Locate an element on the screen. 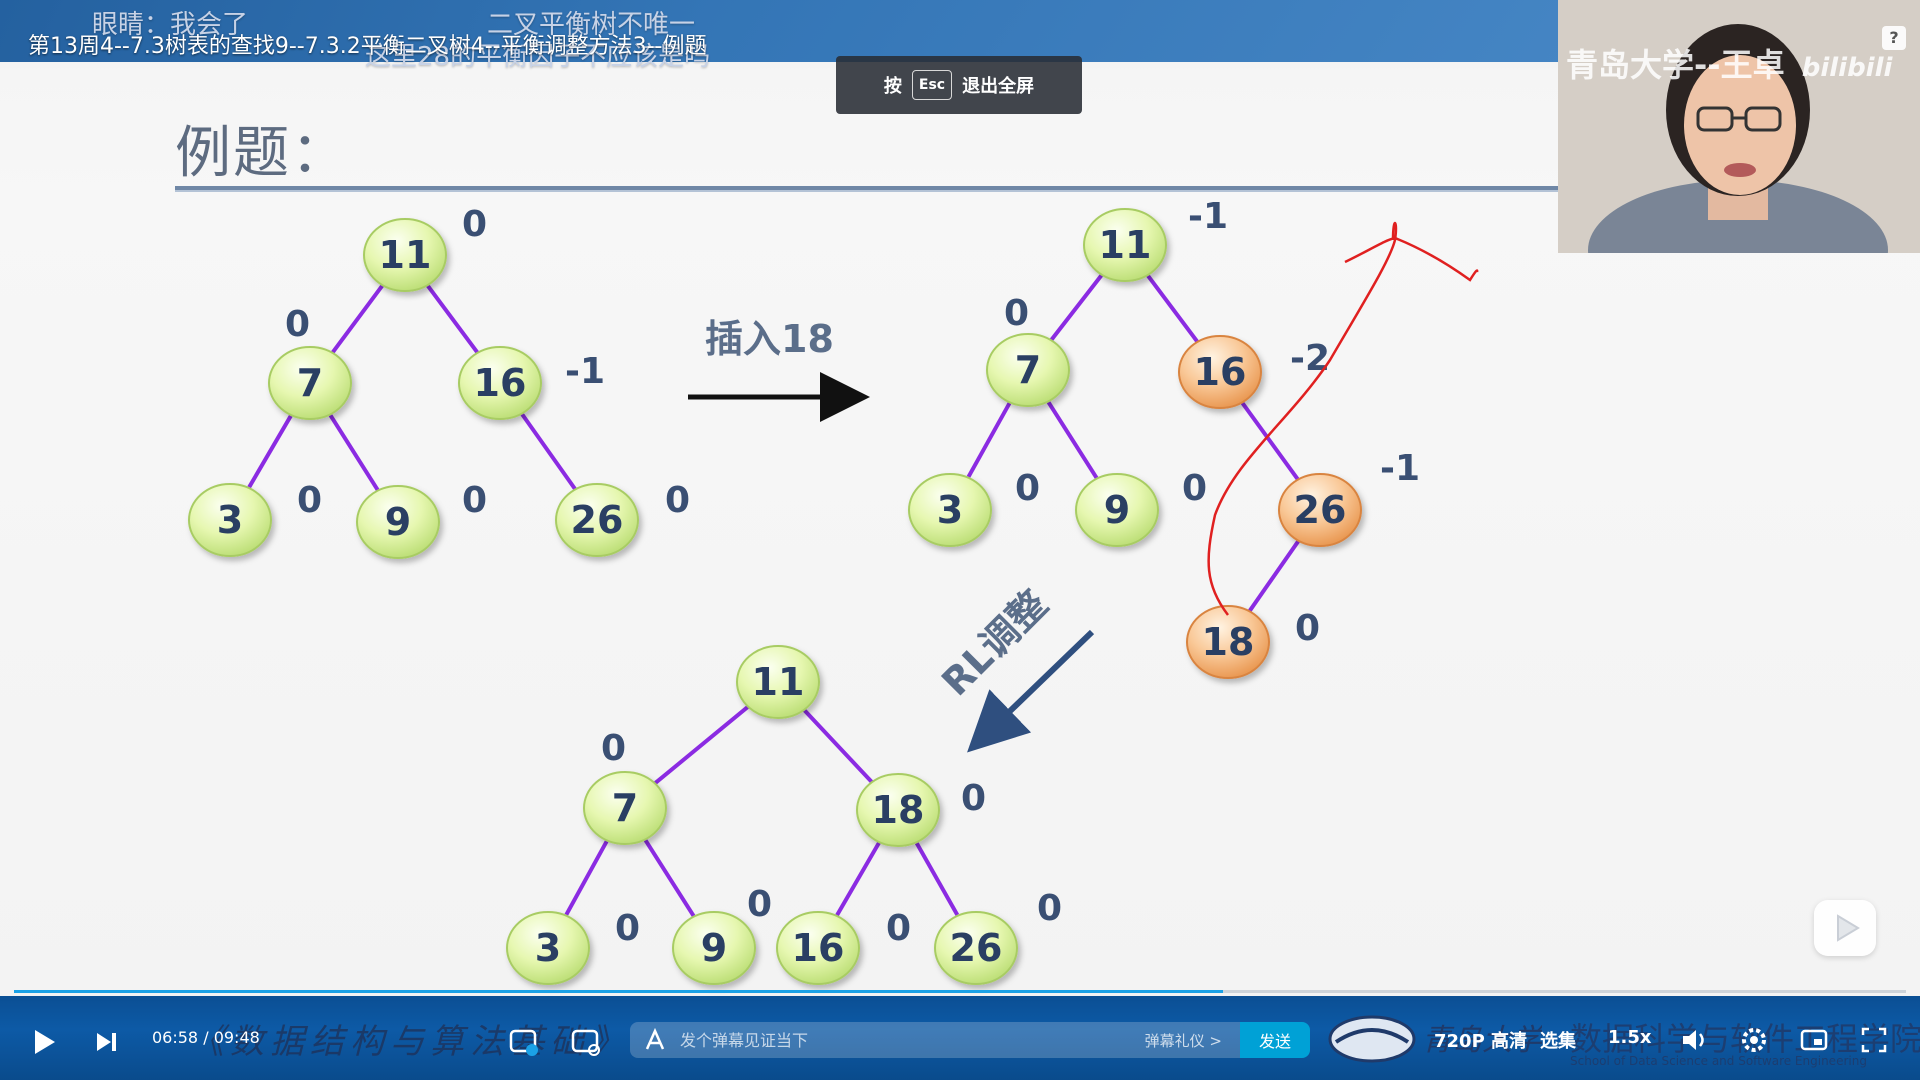 This screenshot has width=1920, height=1080. fullscreen-icon is located at coordinates (1874, 1040).